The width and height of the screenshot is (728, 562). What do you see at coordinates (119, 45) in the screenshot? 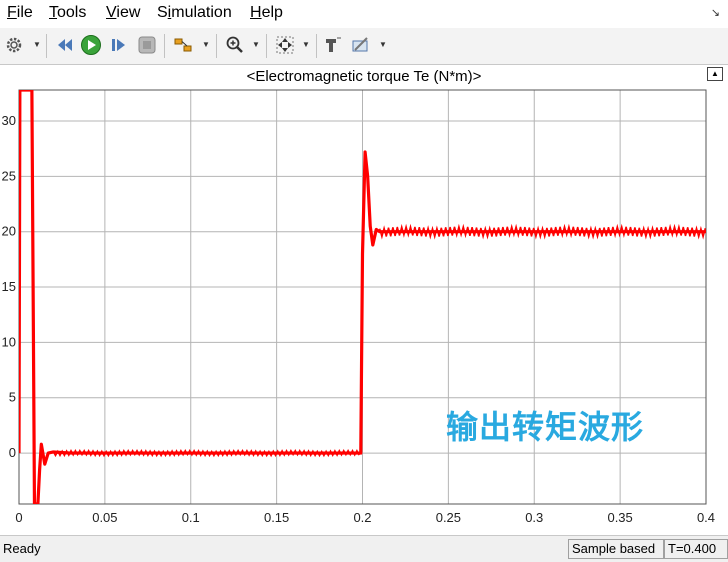
I see `step-forward-icon` at bounding box center [119, 45].